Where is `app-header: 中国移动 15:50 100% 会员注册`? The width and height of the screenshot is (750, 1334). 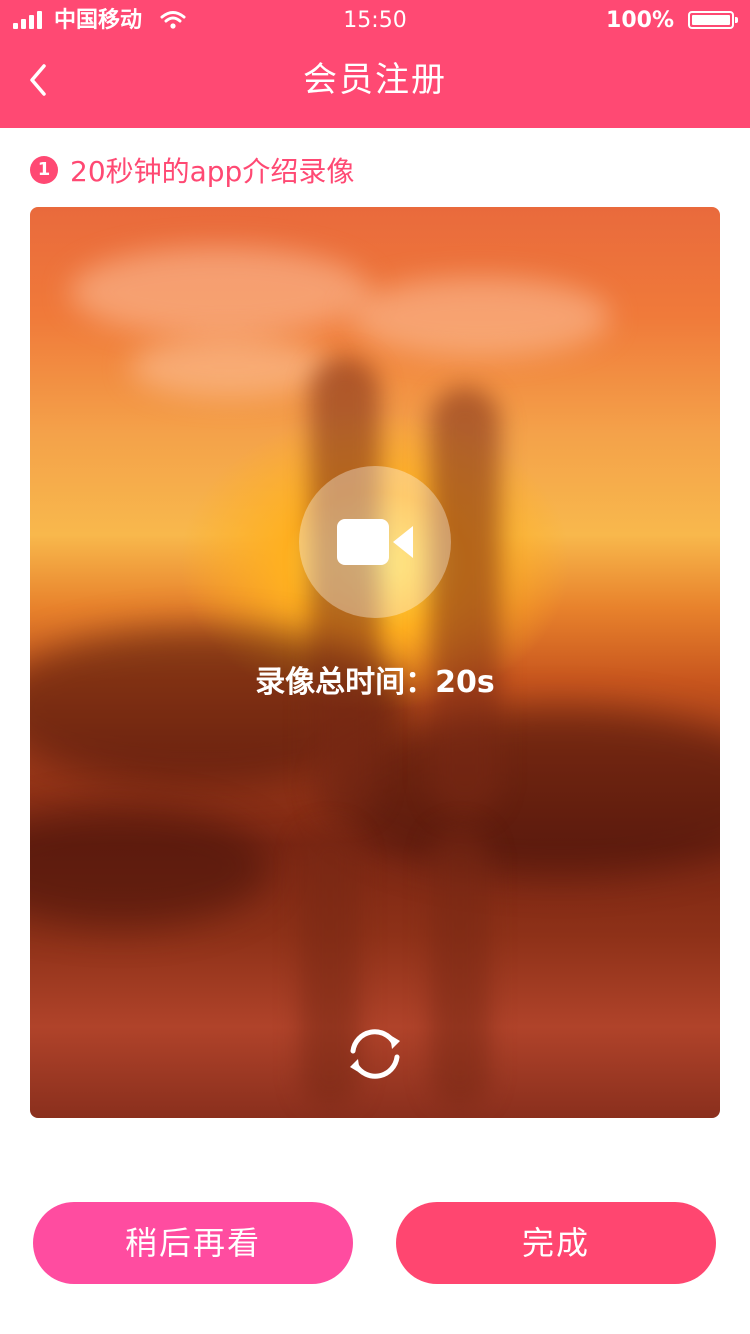
app-header: 中国移动 15:50 100% 会员注册 is located at coordinates (375, 64).